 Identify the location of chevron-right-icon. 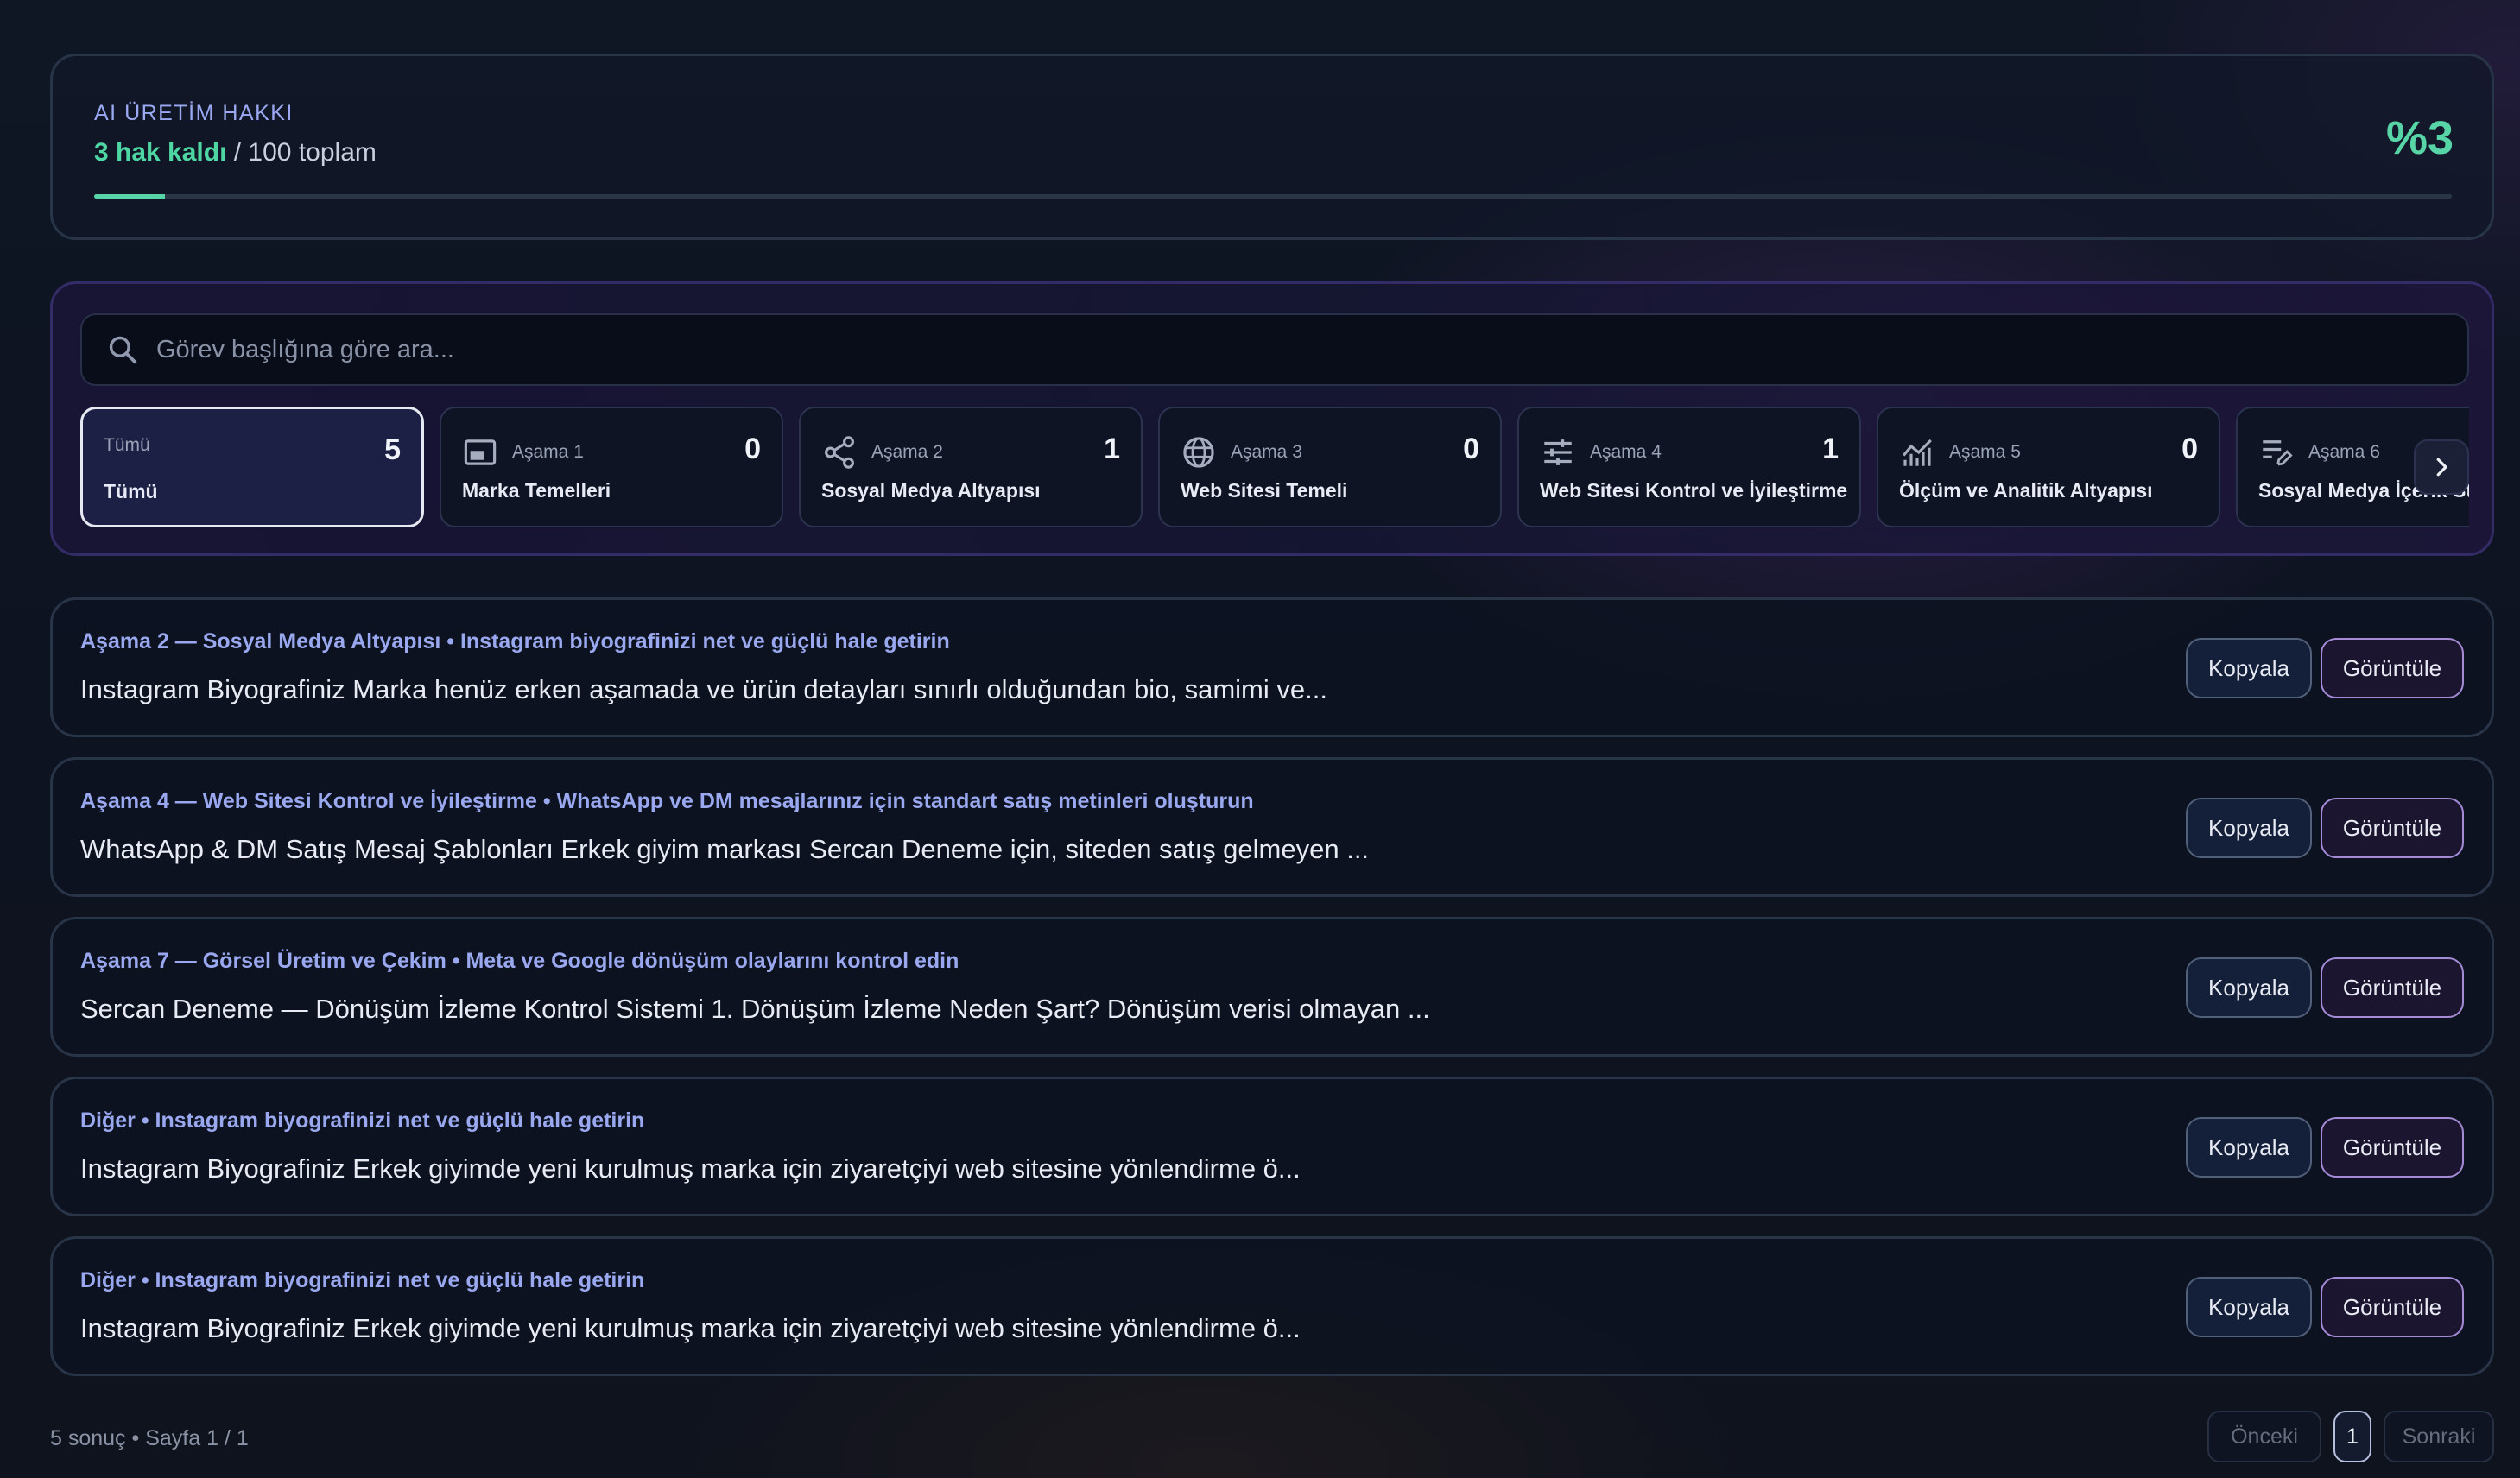
(2442, 467).